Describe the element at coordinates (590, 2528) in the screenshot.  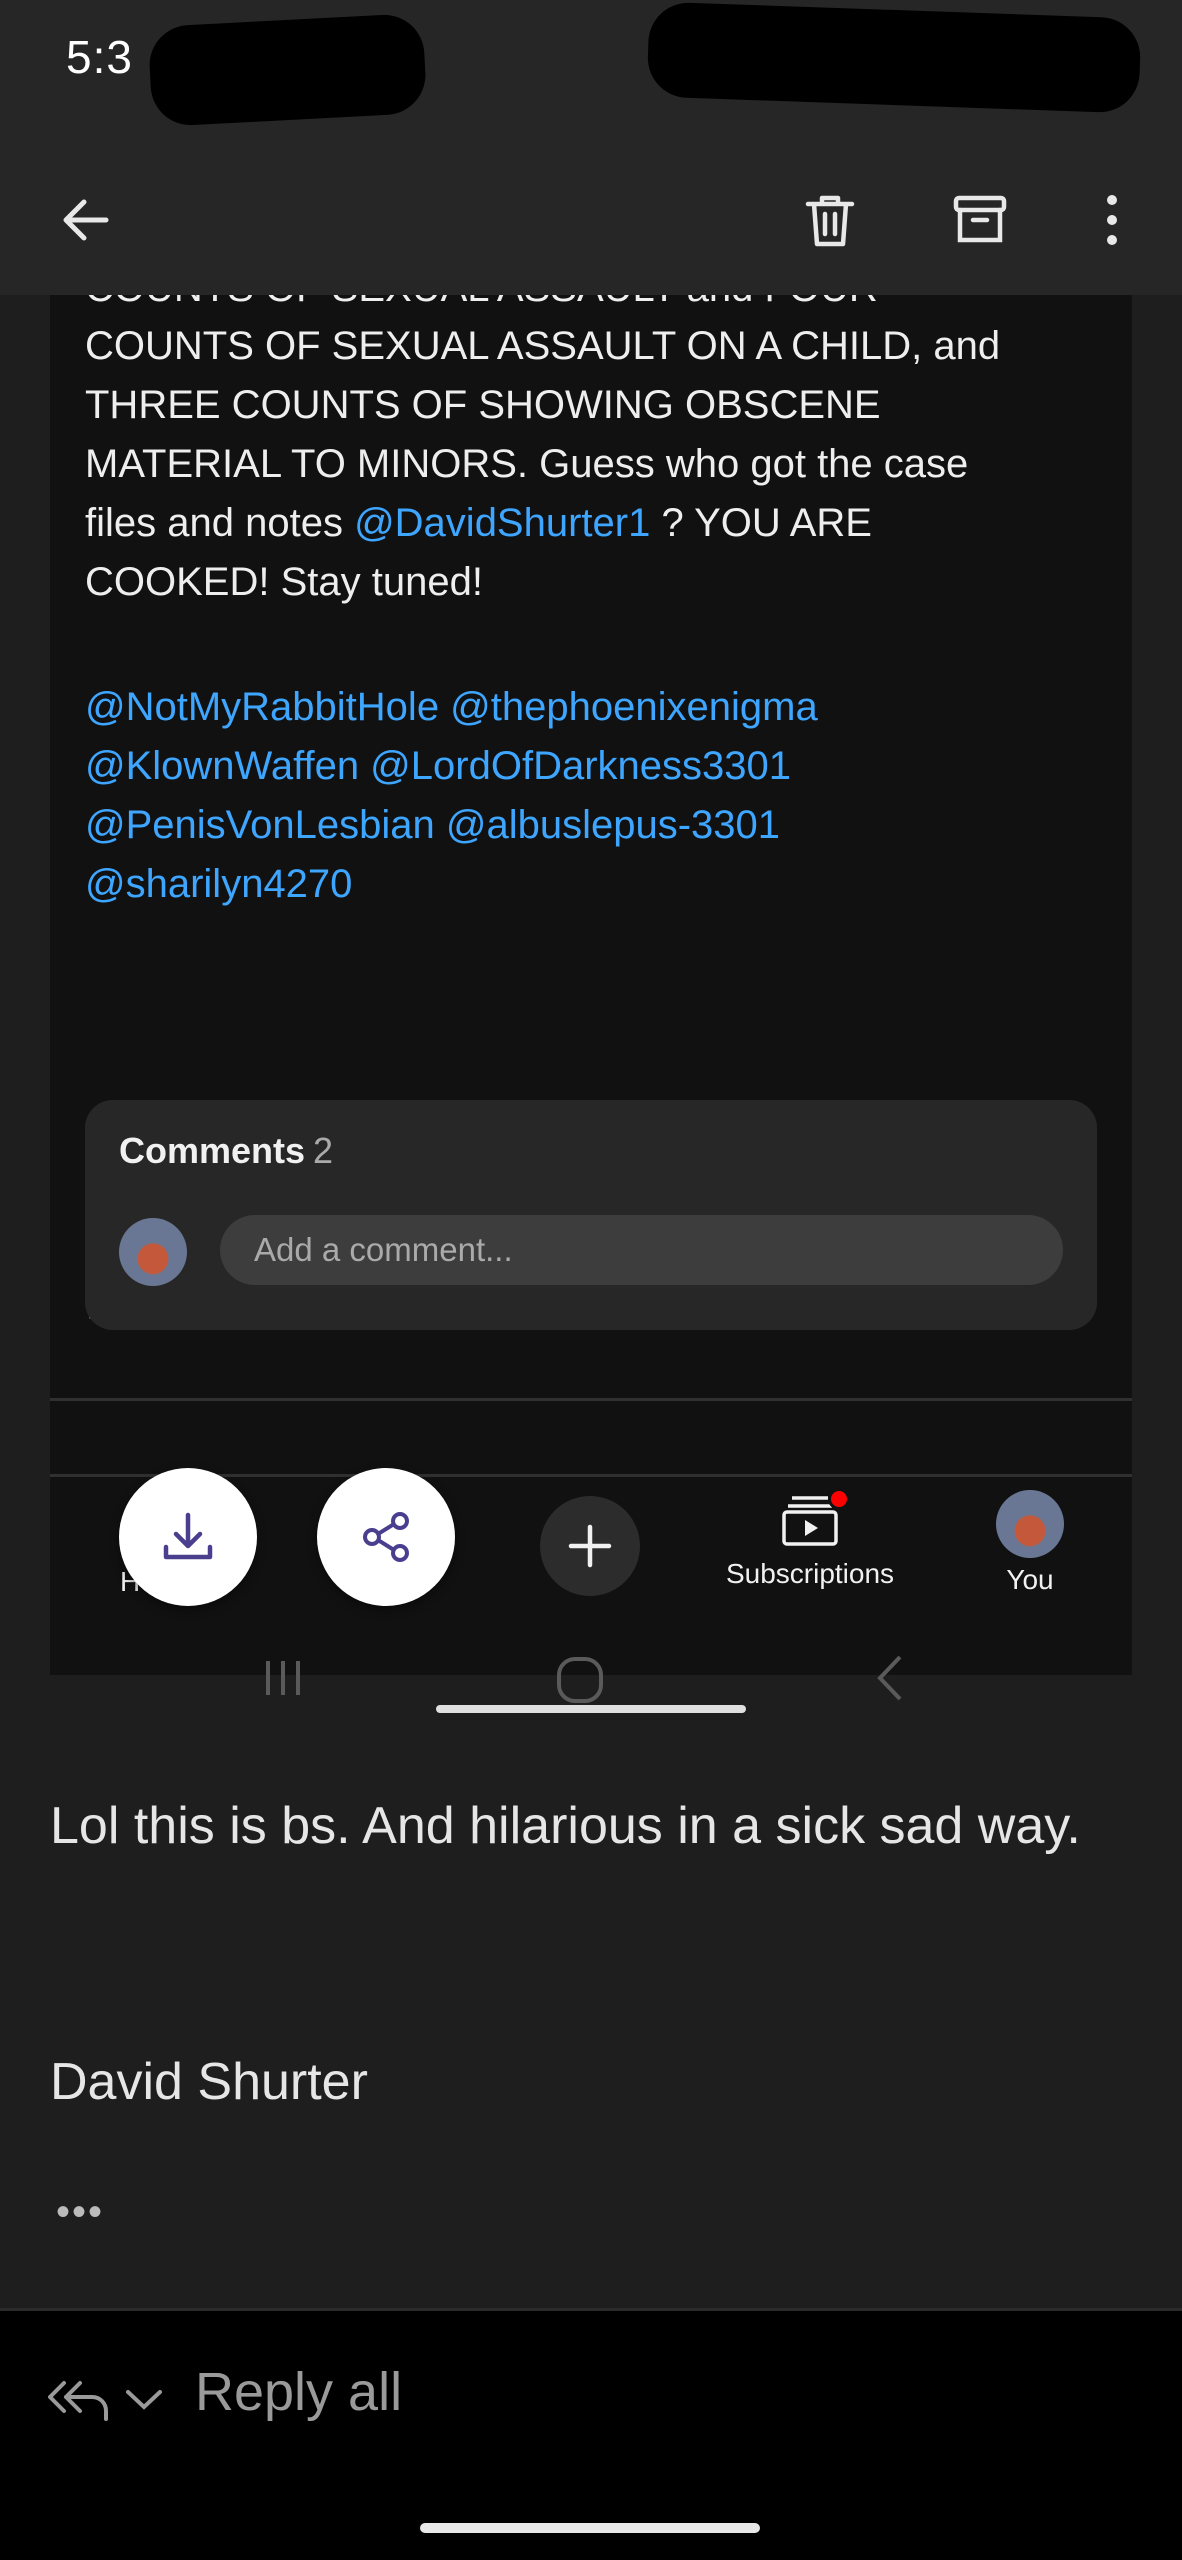
I see `gesture-home-pill` at that location.